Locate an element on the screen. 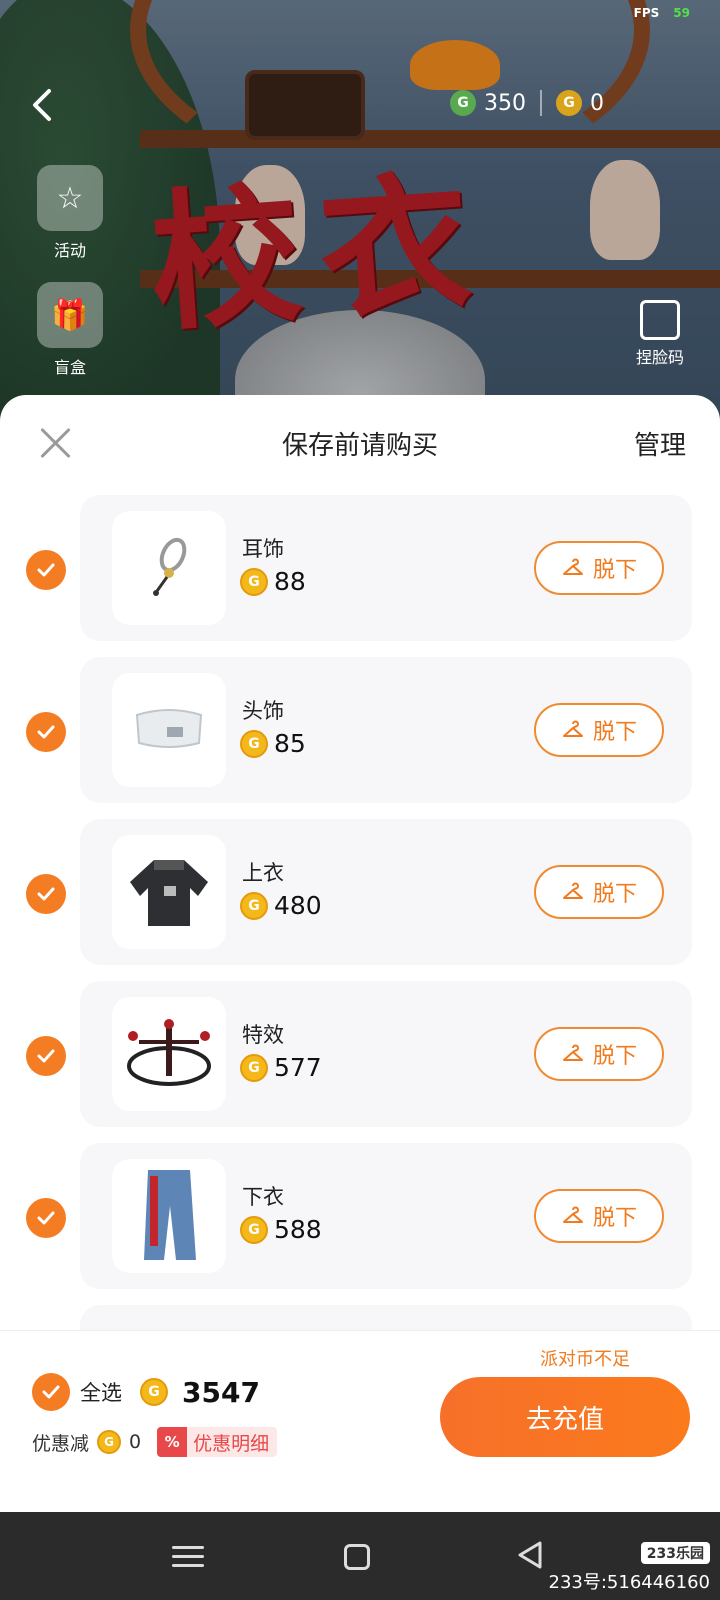 The height and width of the screenshot is (1600, 720). select-all-label: 全选 is located at coordinates (101, 1393).